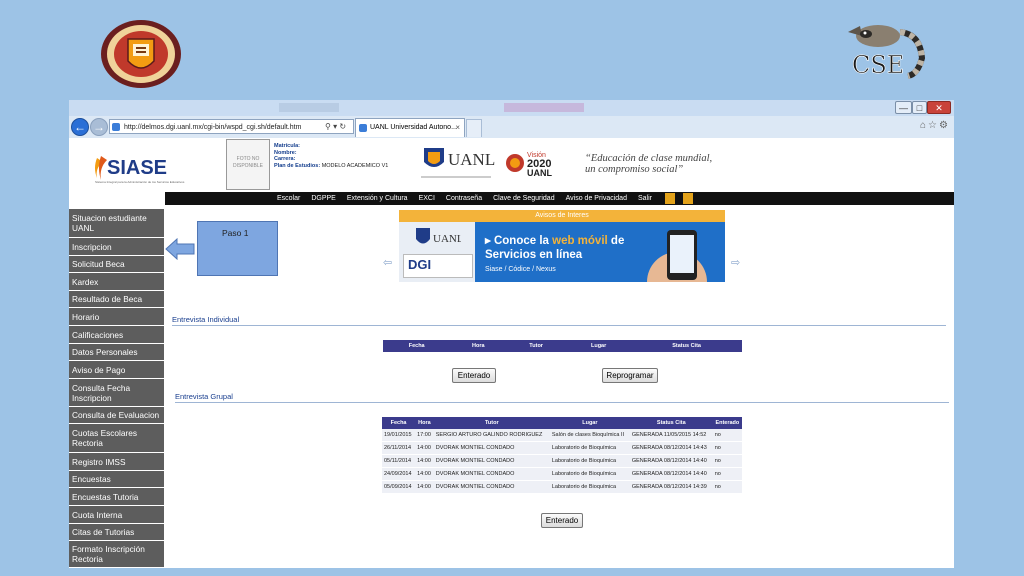 The height and width of the screenshot is (576, 1024). I want to click on banner-dgi-logo: DGI, so click(438, 266).